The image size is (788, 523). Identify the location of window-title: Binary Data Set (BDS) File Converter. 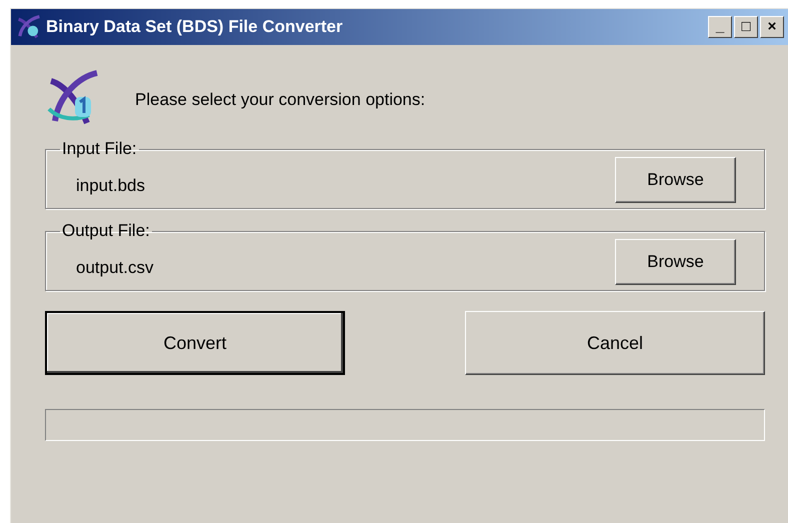
(195, 27).